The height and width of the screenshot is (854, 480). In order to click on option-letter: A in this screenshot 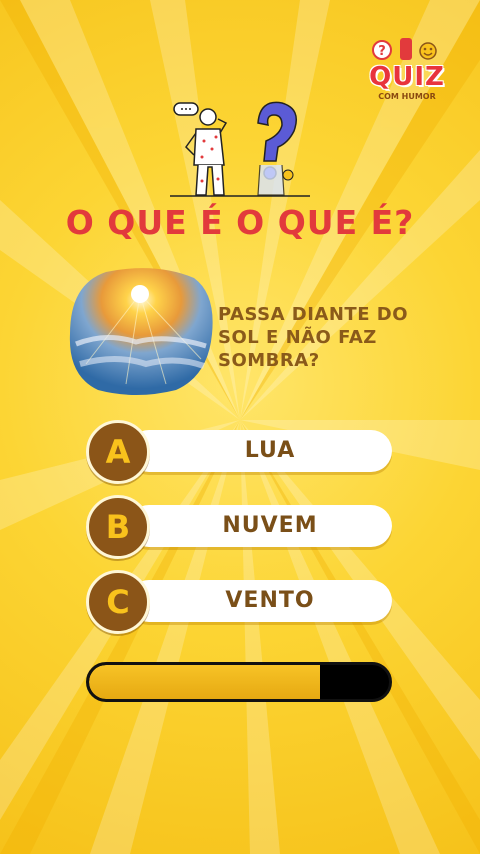, I will do `click(118, 452)`.